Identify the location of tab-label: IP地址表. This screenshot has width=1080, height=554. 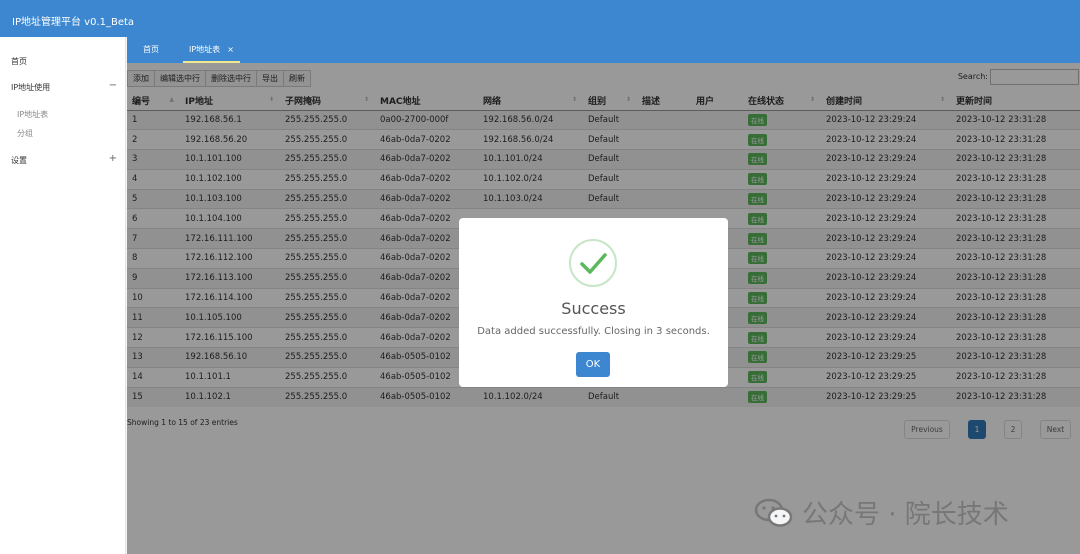
(205, 49).